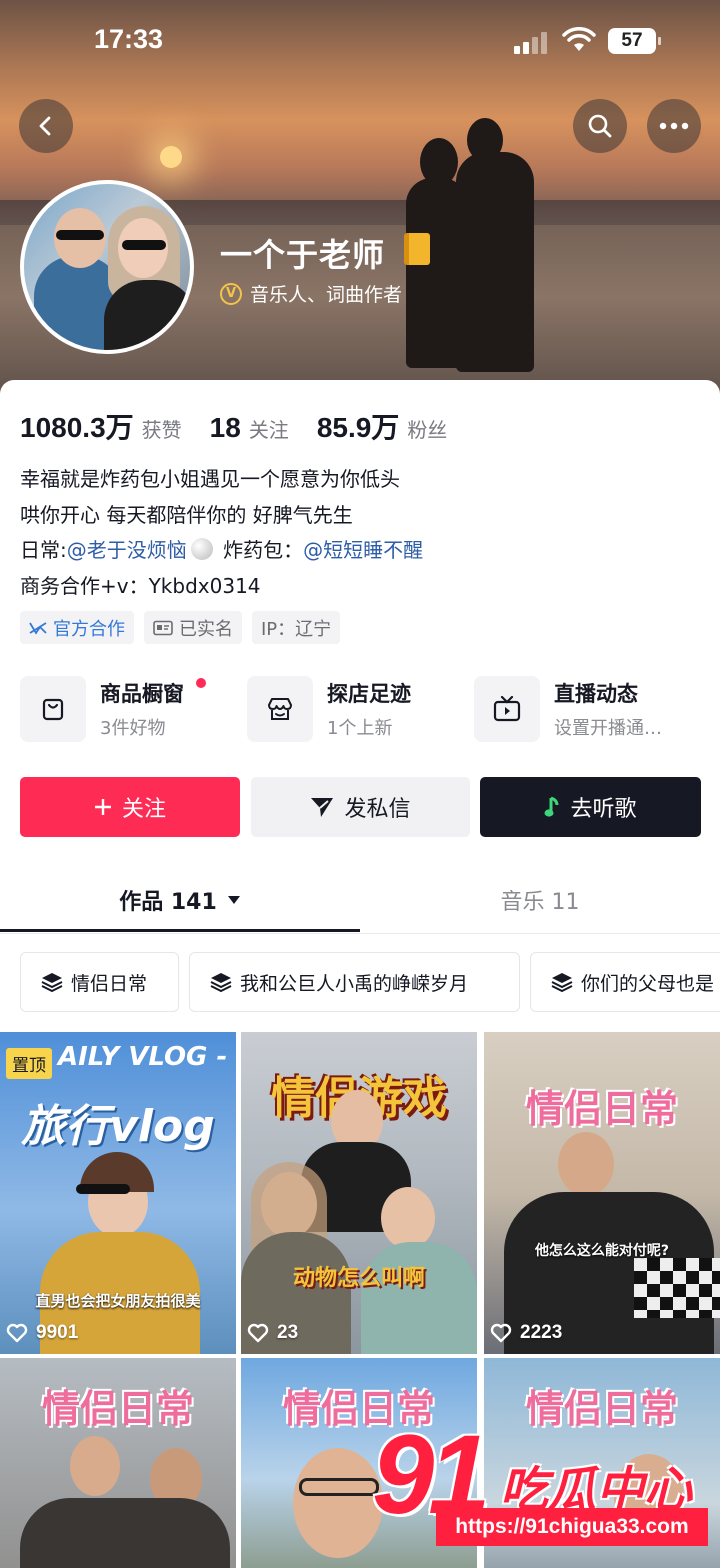  Describe the element at coordinates (231, 293) in the screenshot. I see `verified-badge-icon: V` at that location.